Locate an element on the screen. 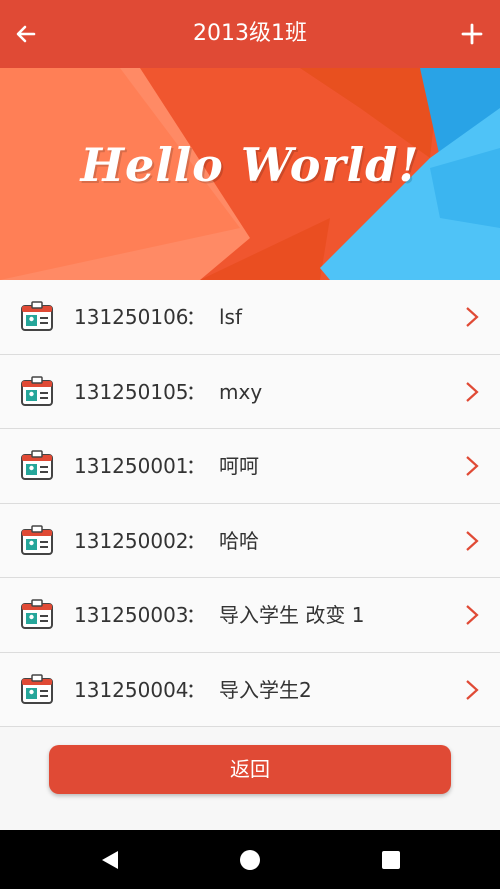 The width and height of the screenshot is (500, 889). return-button: 返回 is located at coordinates (250, 769).